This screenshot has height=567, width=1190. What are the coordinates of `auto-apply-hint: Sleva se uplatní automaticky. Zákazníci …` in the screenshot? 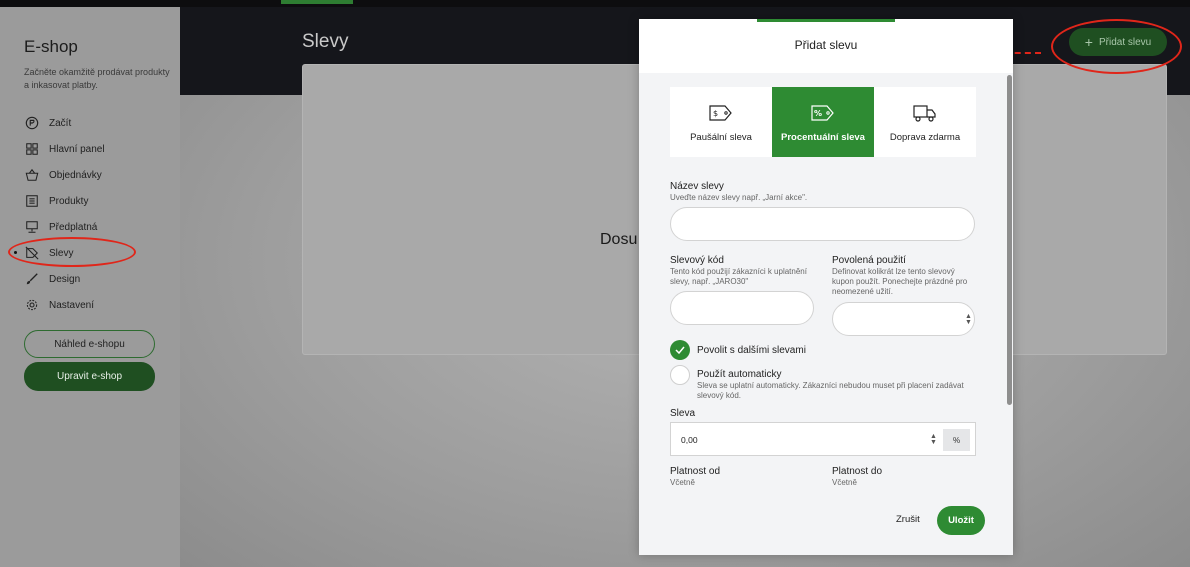 It's located at (830, 390).